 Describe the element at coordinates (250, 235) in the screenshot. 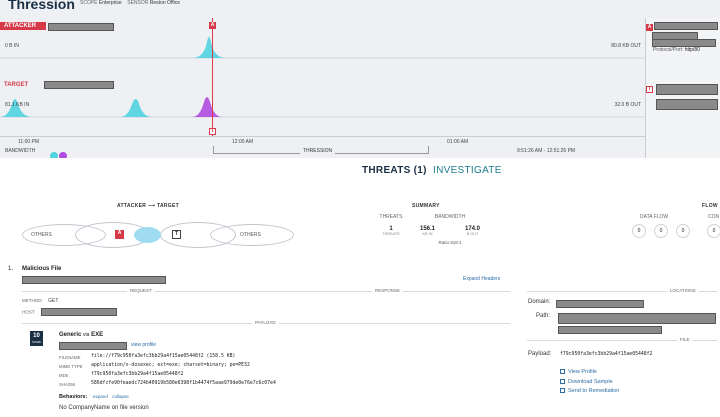

I see `right-others-label: OTHERS` at that location.